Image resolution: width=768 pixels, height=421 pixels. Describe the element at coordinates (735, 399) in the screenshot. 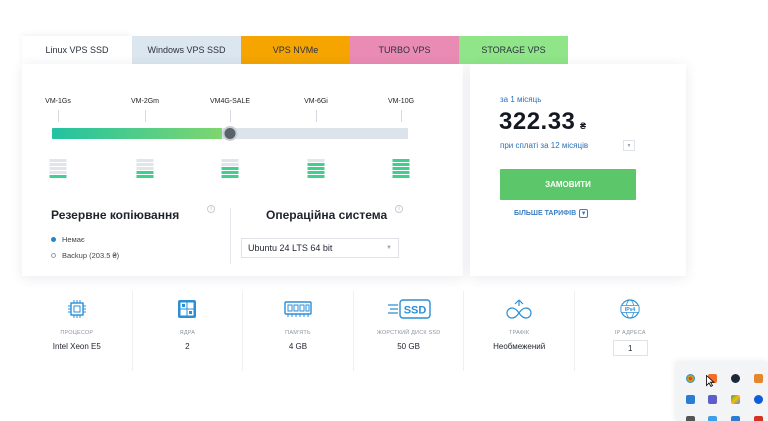

I see `drive-icon` at that location.